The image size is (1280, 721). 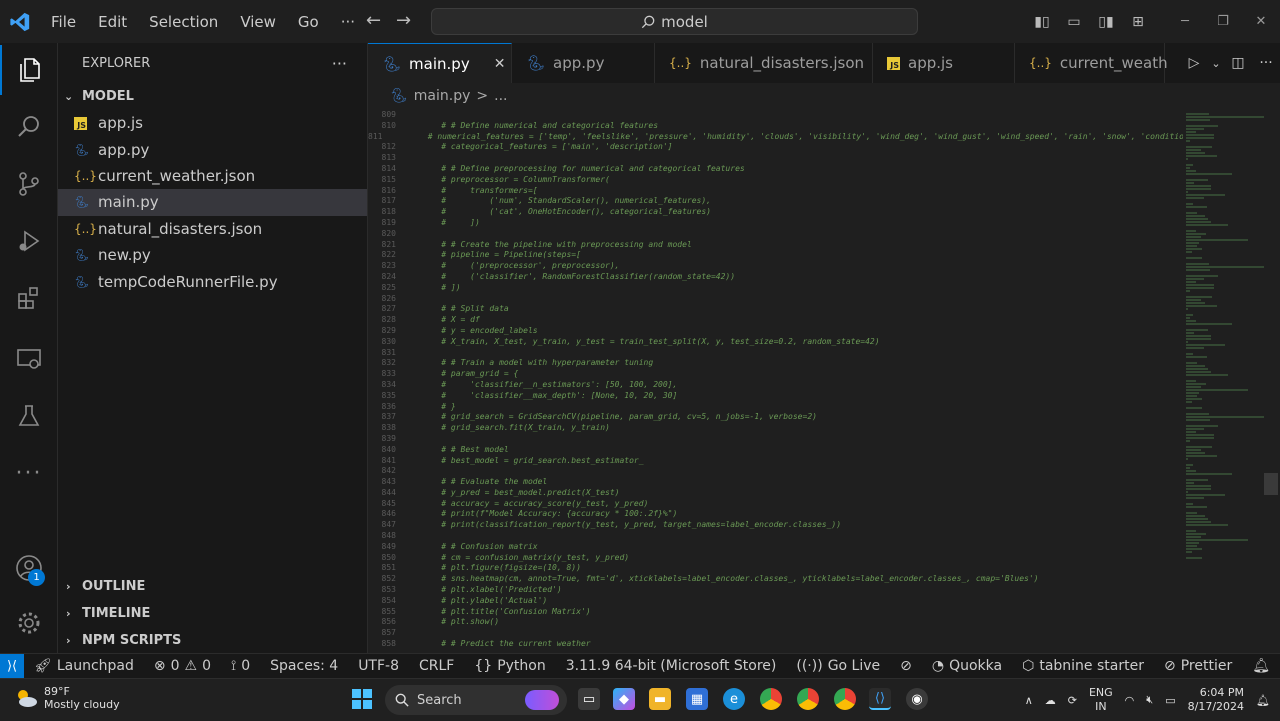 I want to click on code-line: 833 # param_grid = {, so click(x=775, y=374).